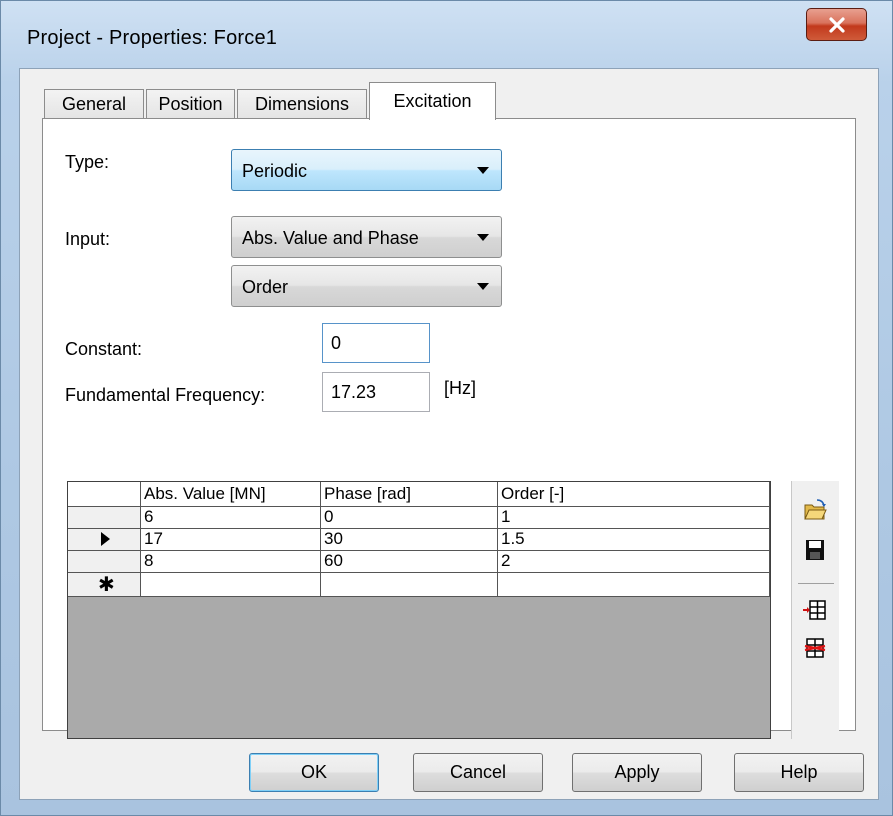 The width and height of the screenshot is (893, 816). I want to click on delete-row-icon, so click(815, 648).